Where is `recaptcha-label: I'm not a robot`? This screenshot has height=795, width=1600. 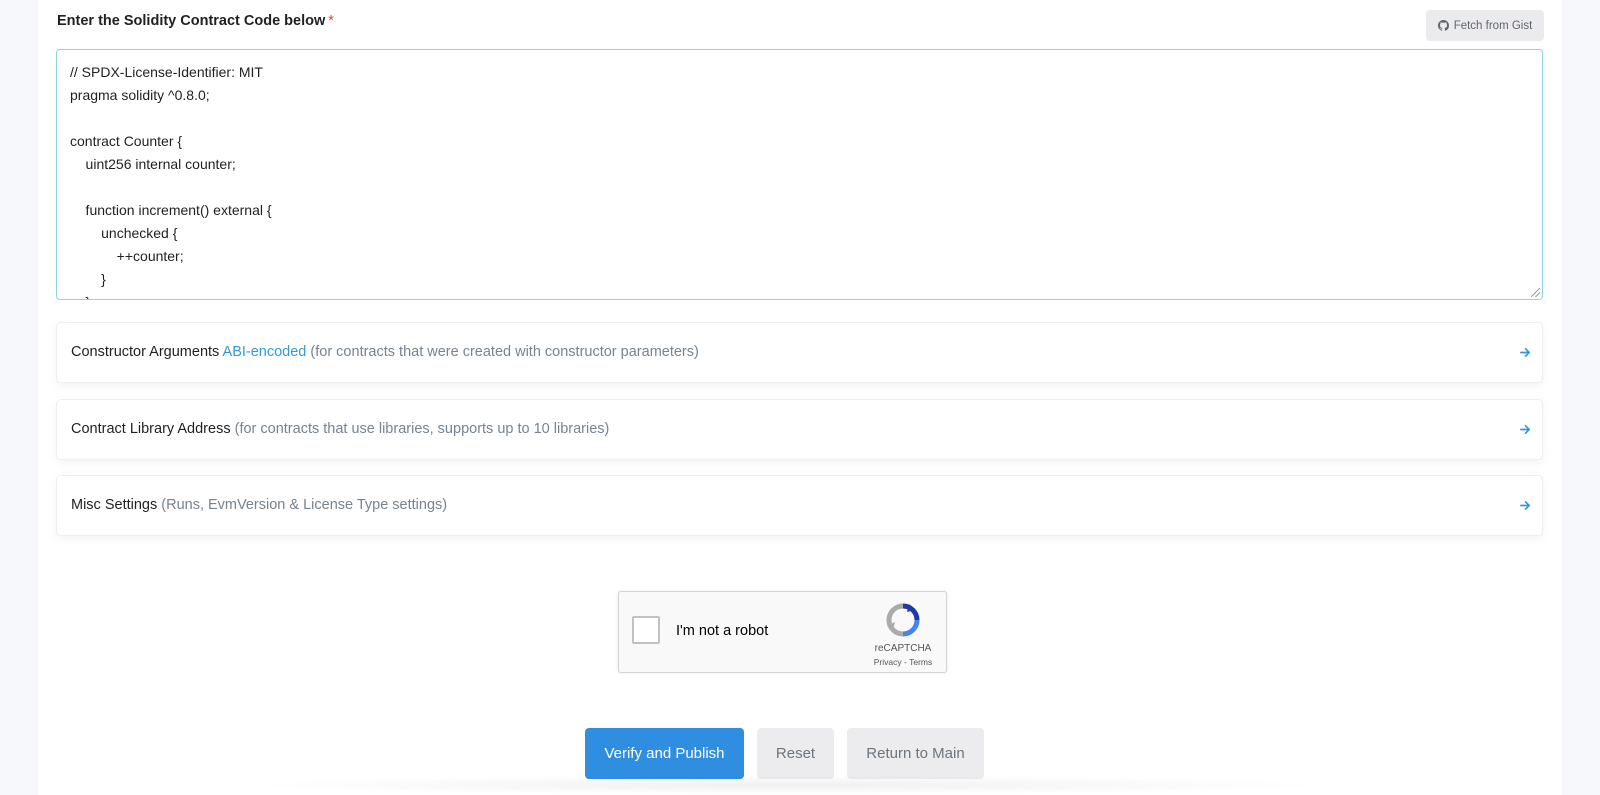
recaptcha-label: I'm not a robot is located at coordinates (722, 631).